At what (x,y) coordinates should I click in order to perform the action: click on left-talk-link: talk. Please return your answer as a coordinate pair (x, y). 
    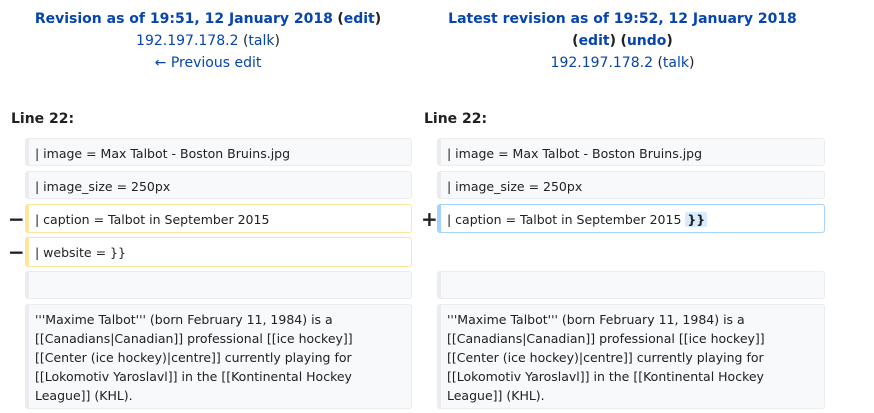
    Looking at the image, I should click on (261, 41).